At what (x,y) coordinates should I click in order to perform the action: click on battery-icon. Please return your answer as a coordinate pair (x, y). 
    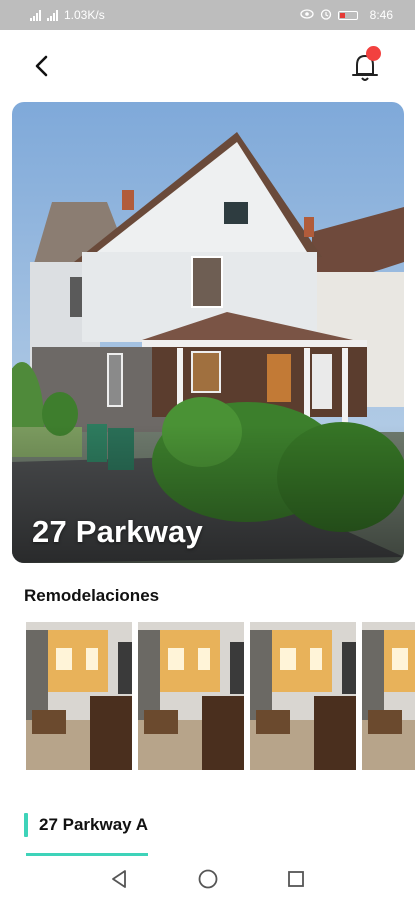
    Looking at the image, I should click on (347, 15).